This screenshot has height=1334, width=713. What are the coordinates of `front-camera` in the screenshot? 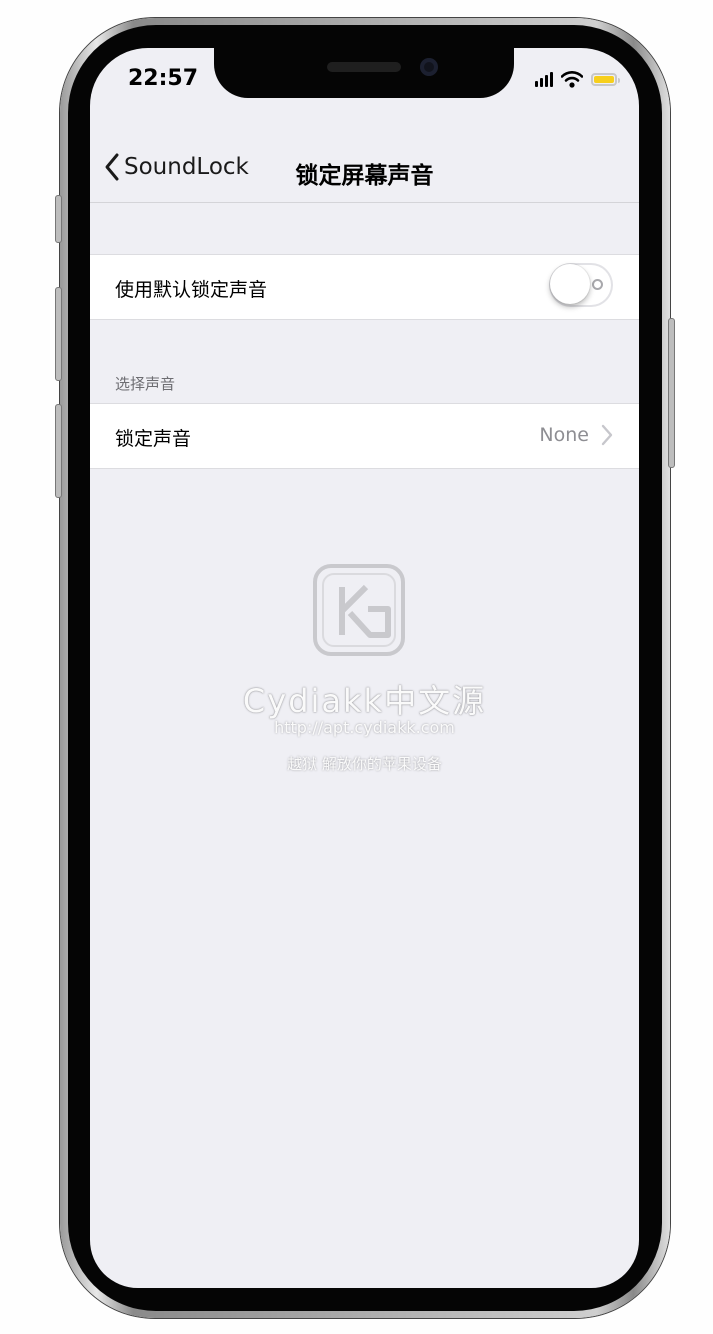 It's located at (429, 67).